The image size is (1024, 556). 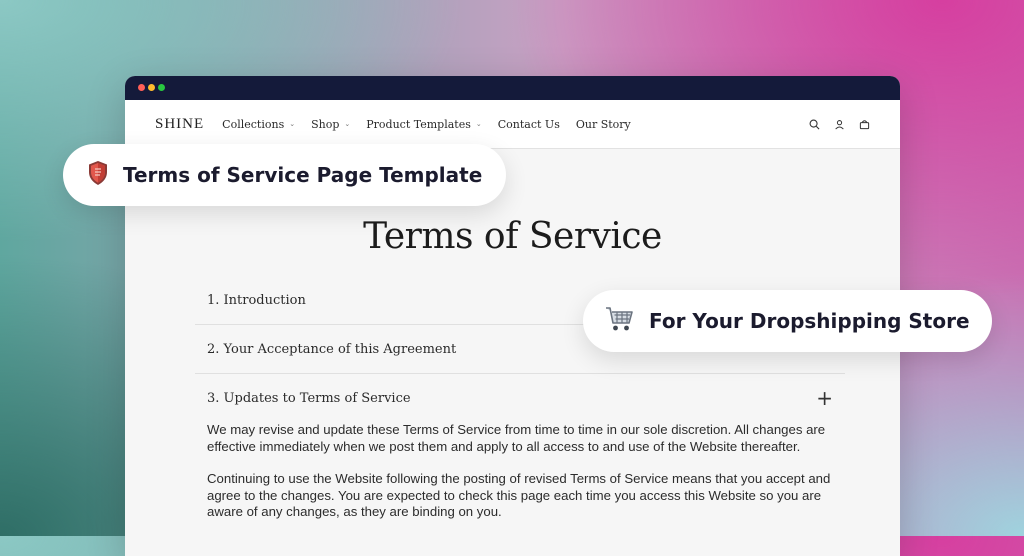 What do you see at coordinates (512, 88) in the screenshot?
I see `window-titlebar` at bounding box center [512, 88].